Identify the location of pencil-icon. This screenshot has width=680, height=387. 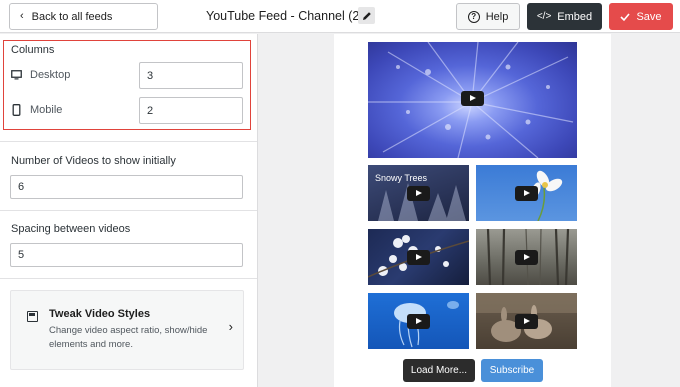
(366, 15).